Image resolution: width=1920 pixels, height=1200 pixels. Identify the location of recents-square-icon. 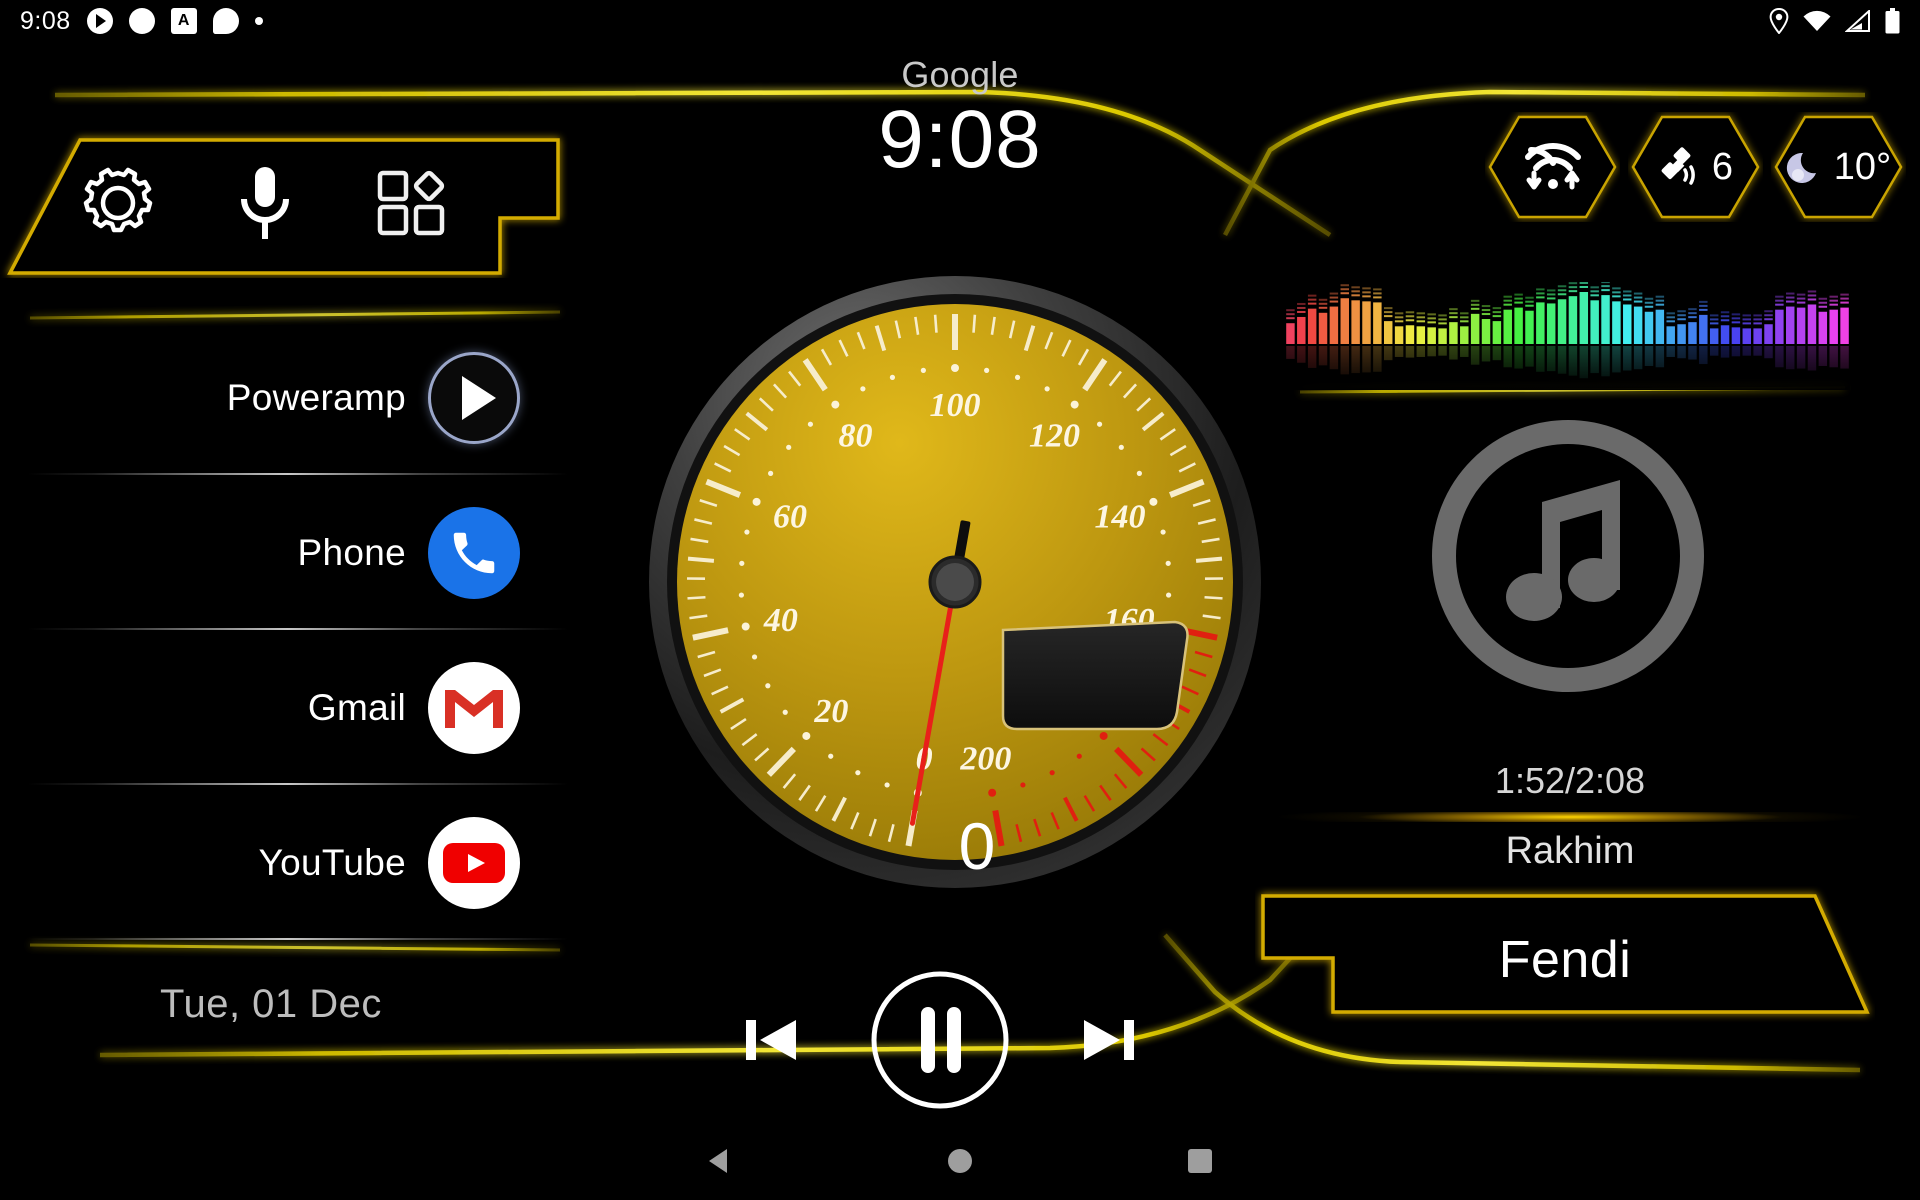
(1200, 1161).